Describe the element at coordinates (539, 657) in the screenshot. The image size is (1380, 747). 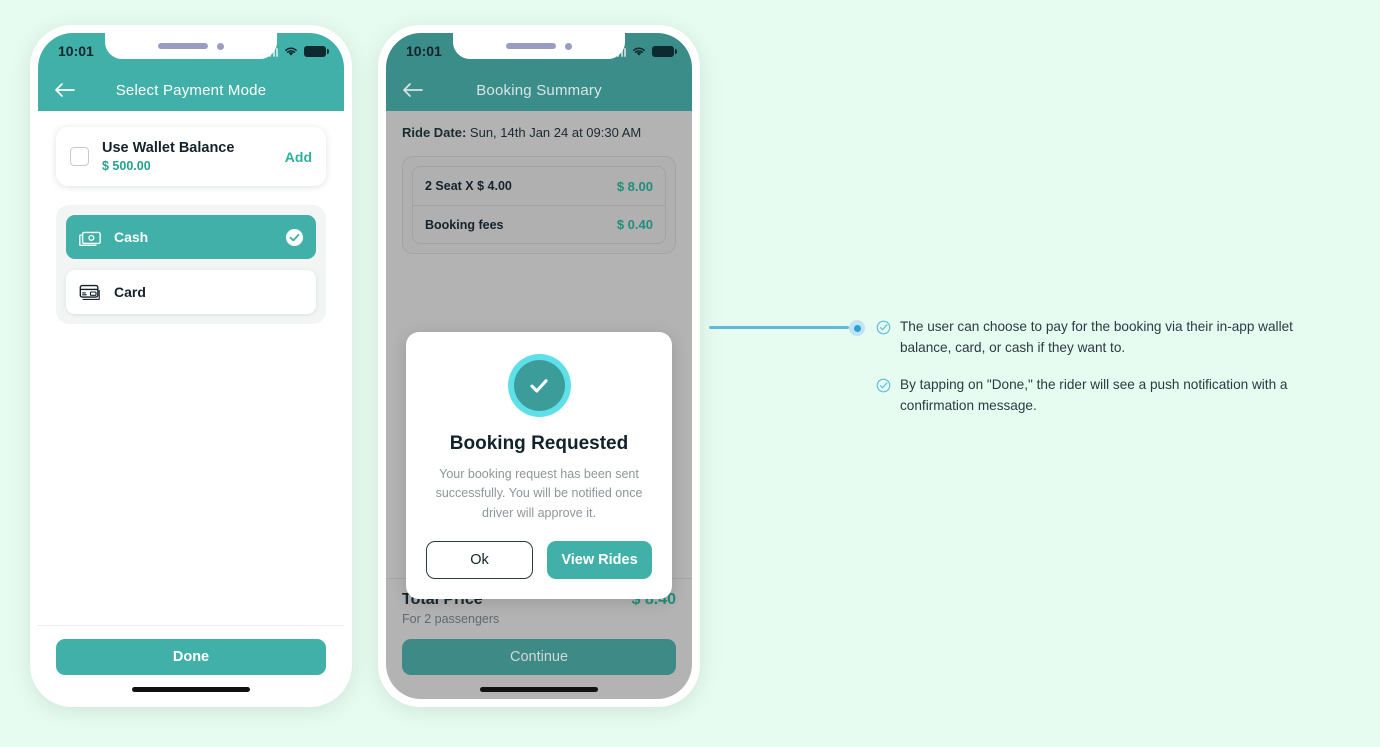
I see `continue-button: Continue` at that location.